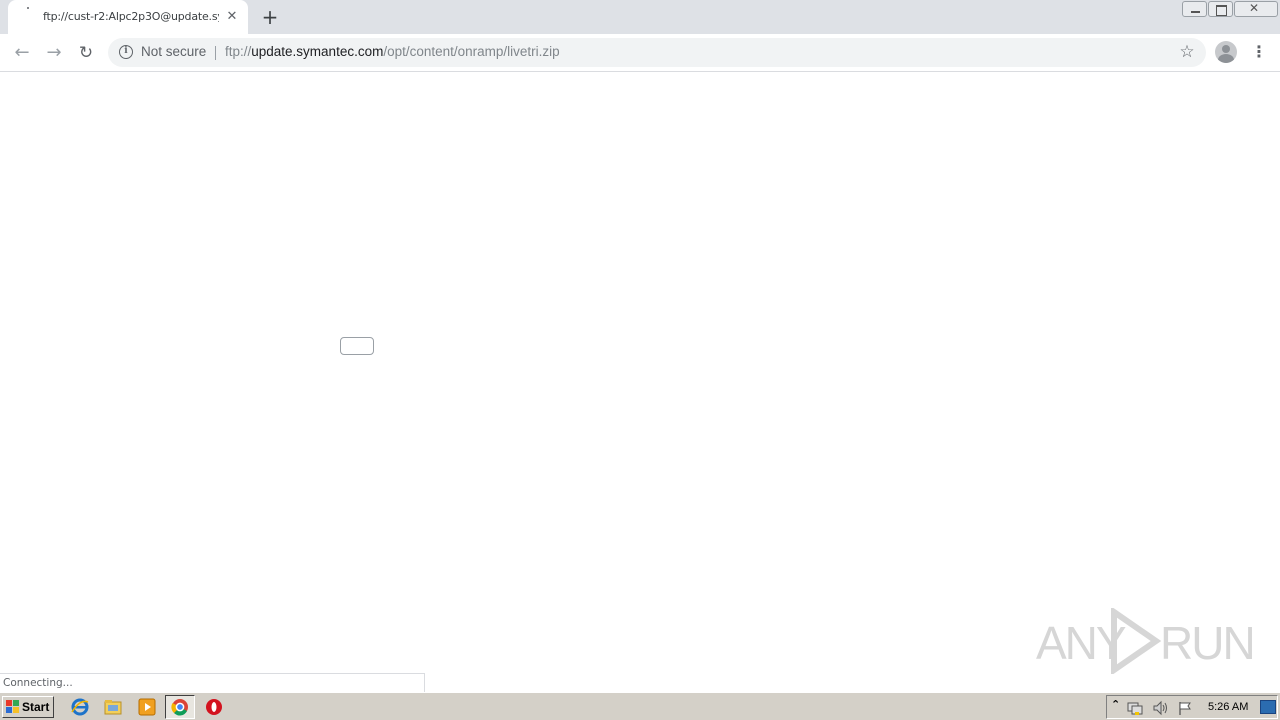  I want to click on browser-tab: ftp://cust-r2:Alpc2p3O@update.sym ✕, so click(128, 17).